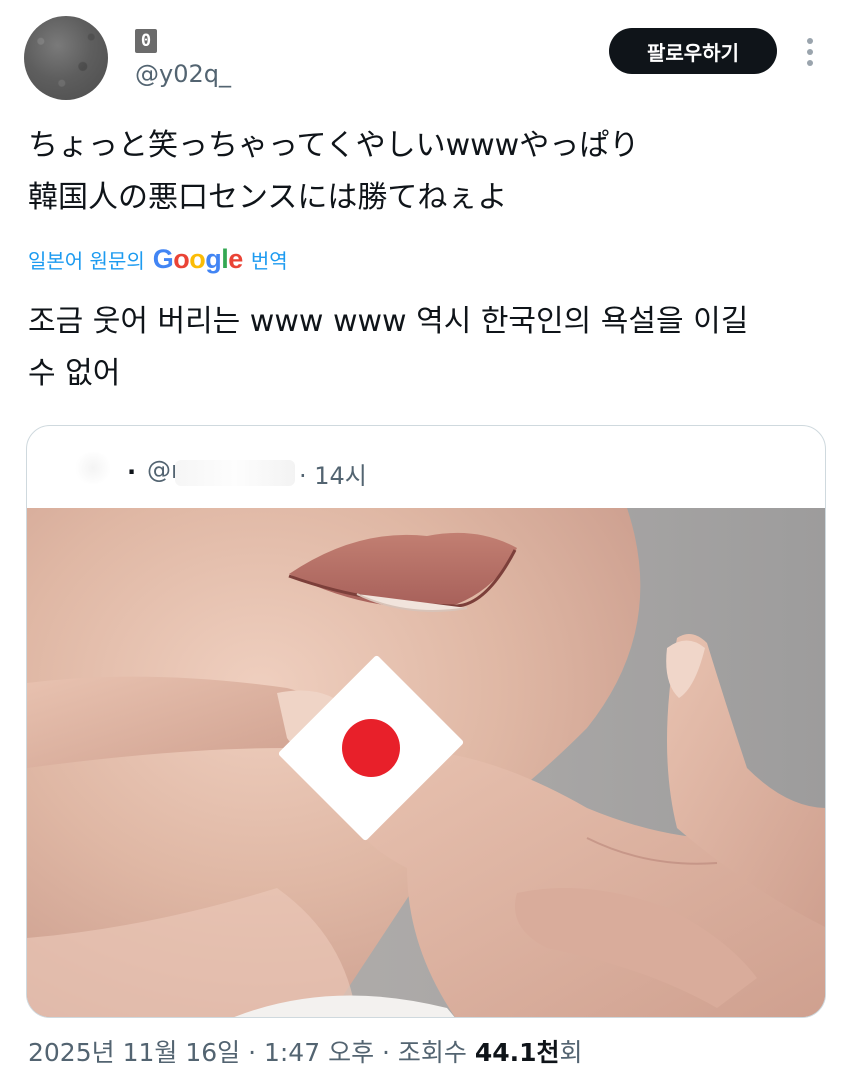 The width and height of the screenshot is (850, 1081). Describe the element at coordinates (269, 260) in the screenshot. I see `translate-action: 번역` at that location.